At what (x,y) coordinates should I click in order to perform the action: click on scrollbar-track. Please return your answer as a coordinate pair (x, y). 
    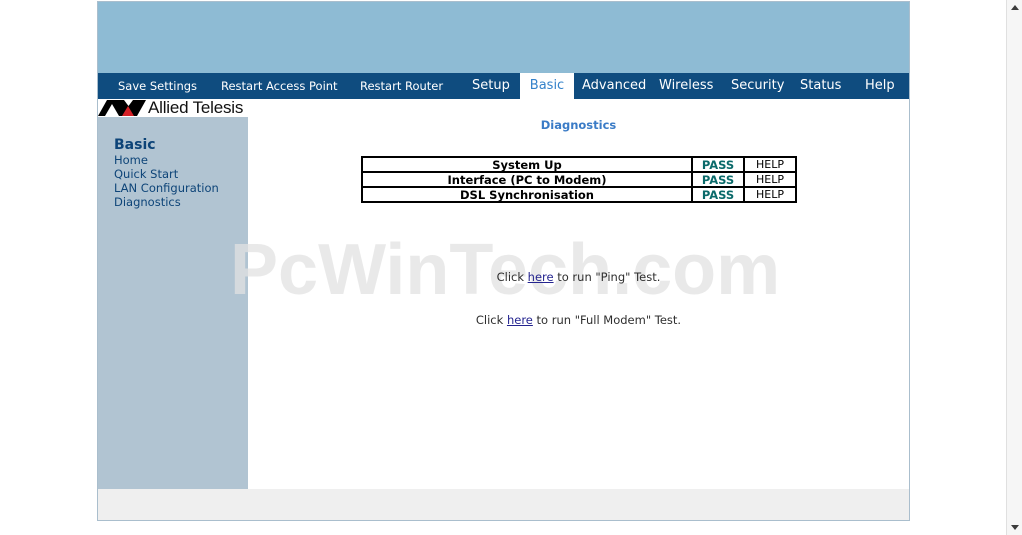
    Looking at the image, I should click on (1014, 267).